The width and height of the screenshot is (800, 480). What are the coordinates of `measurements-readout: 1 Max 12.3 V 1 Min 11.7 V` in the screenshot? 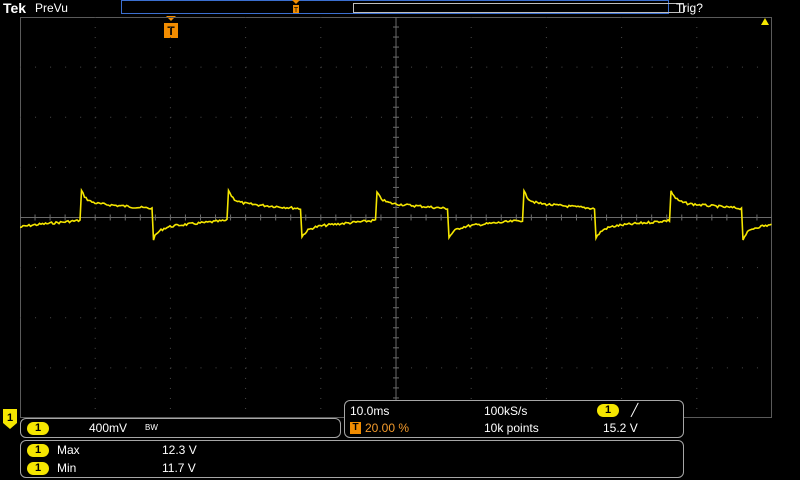 It's located at (352, 459).